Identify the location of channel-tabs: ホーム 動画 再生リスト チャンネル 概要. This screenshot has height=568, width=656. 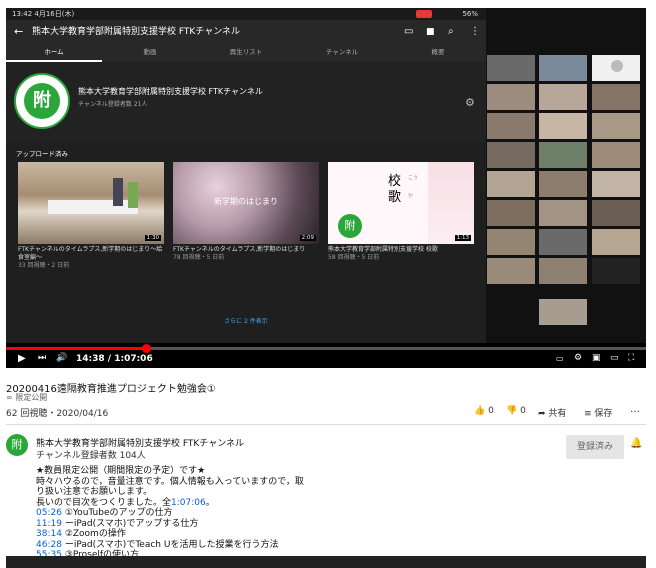
(246, 53).